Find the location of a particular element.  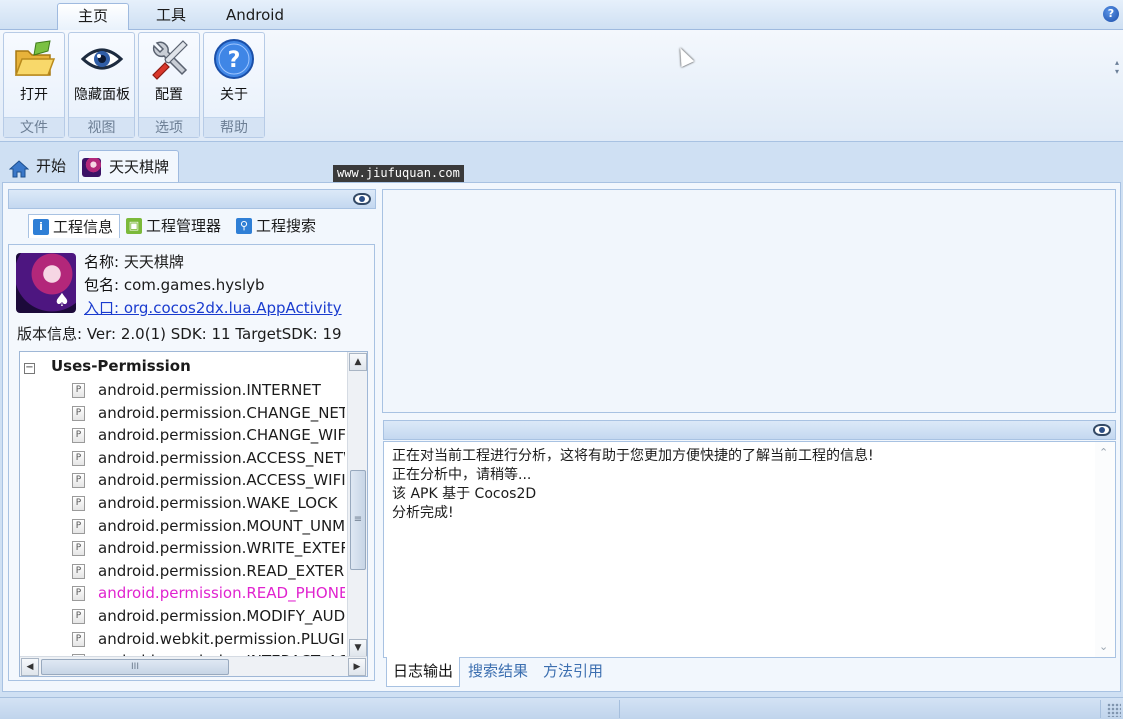

scroll-down-arrow: ⌄ is located at coordinates (1103, 646).